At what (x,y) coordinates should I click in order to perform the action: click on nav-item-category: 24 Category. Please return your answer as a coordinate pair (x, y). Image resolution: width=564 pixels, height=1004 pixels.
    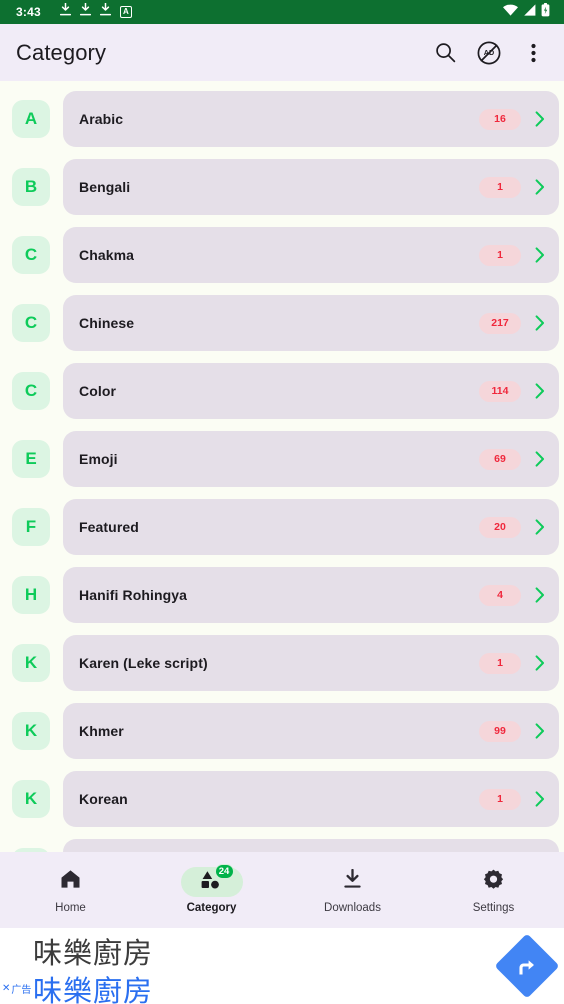
    Looking at the image, I should click on (211, 890).